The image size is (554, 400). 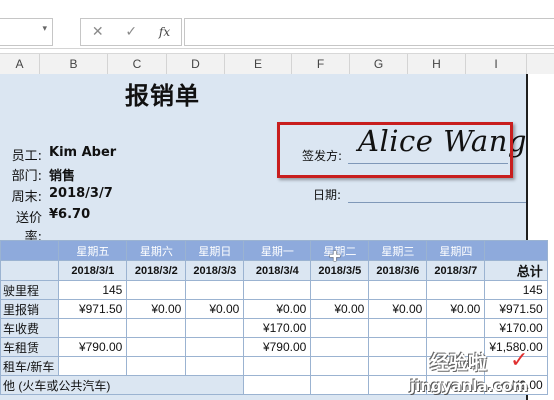 I want to click on column-header-f: F, so click(x=321, y=64).